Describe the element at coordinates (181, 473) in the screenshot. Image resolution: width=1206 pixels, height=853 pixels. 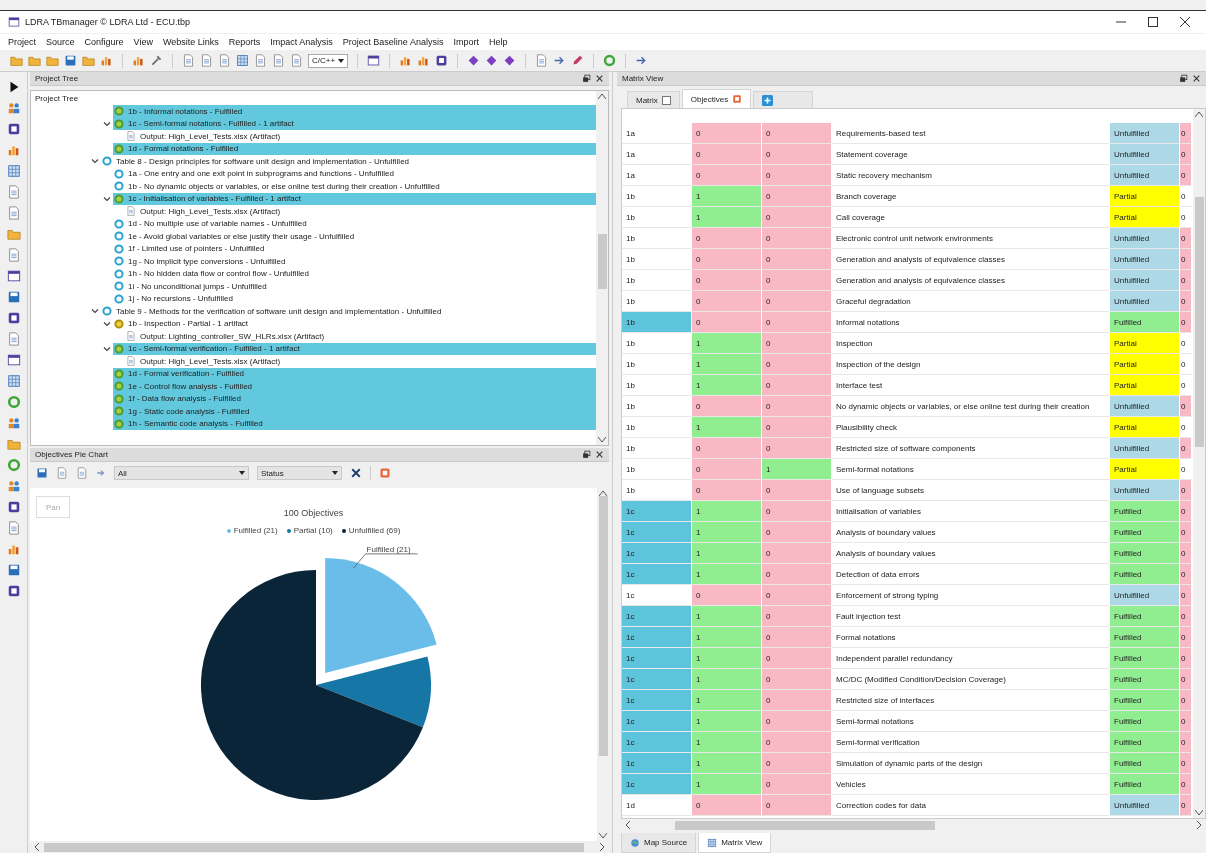
I see `dropdown: All` at that location.